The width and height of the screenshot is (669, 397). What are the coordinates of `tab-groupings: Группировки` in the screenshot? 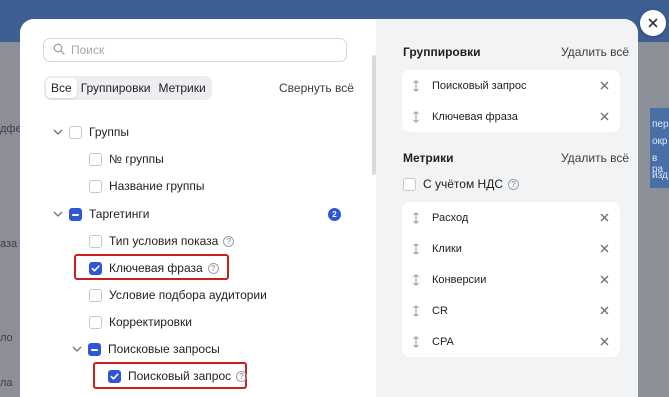 It's located at (116, 88).